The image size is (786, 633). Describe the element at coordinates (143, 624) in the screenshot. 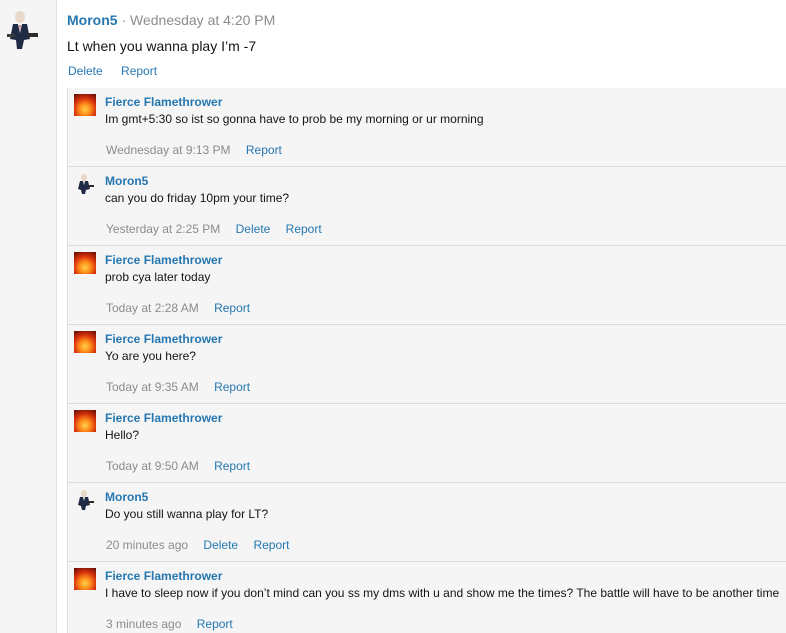

I see `comment-time: 3 minutes ago` at that location.